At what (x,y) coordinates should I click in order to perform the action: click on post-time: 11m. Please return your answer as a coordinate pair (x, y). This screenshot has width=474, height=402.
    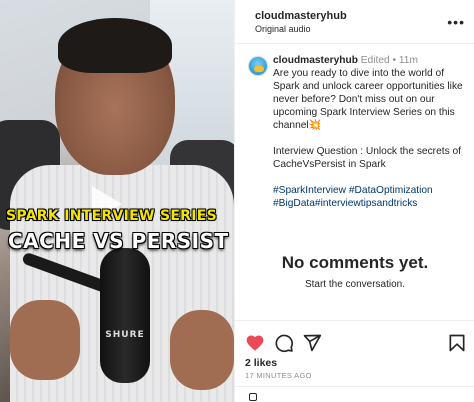
    Looking at the image, I should click on (408, 60).